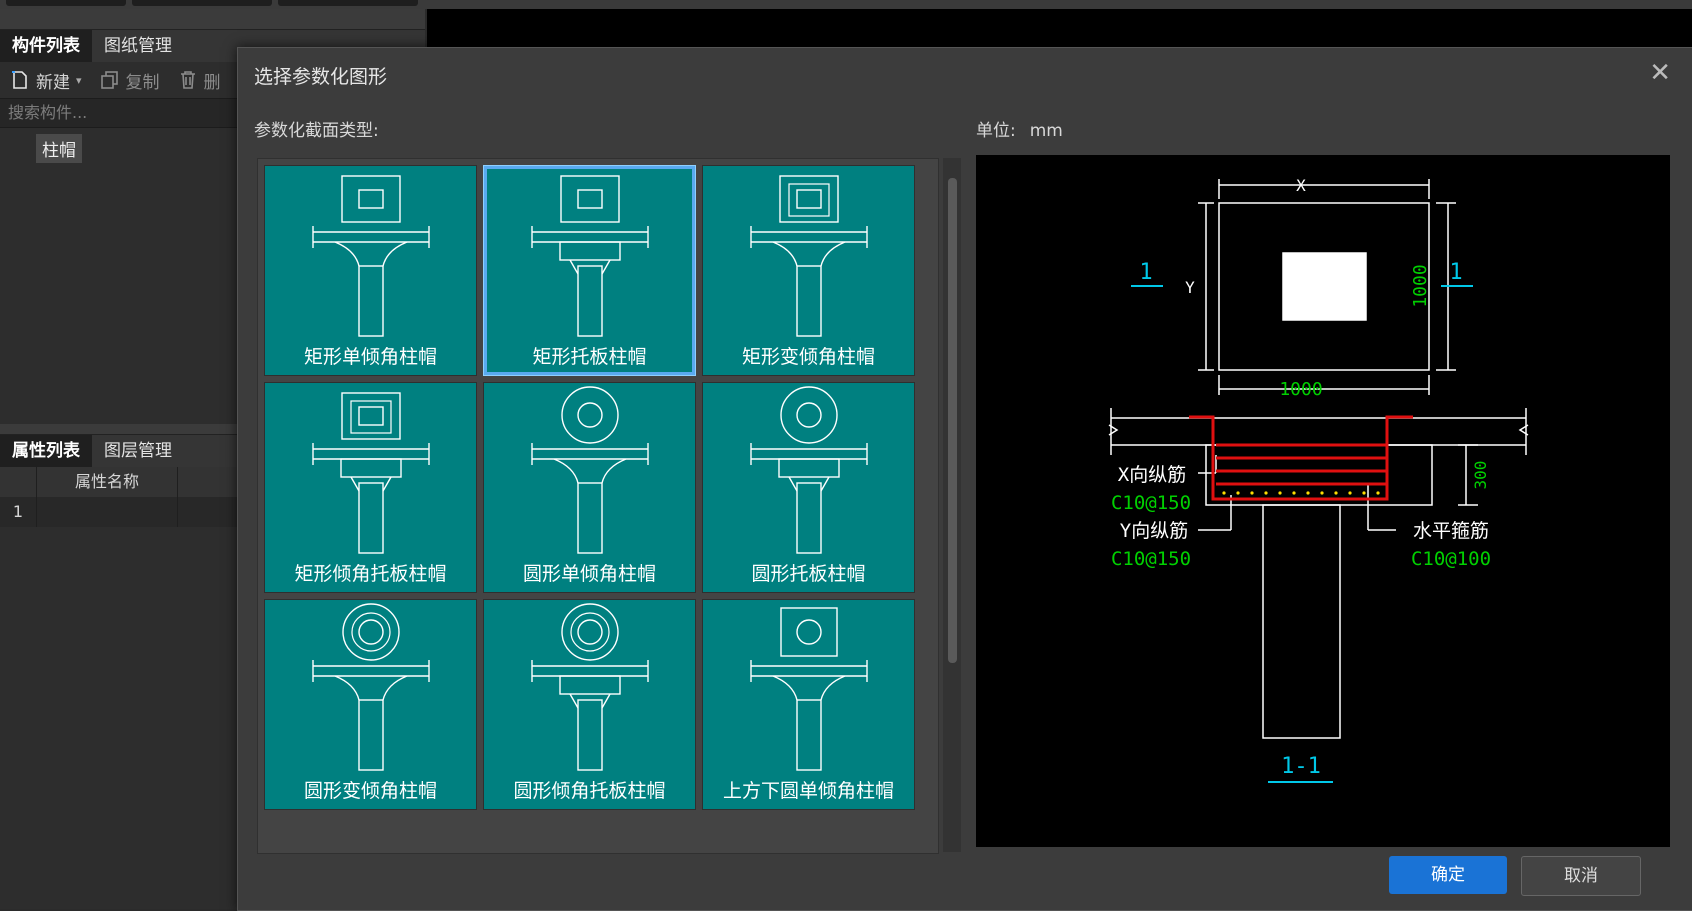 Image resolution: width=1692 pixels, height=911 pixels. Describe the element at coordinates (321, 77) in the screenshot. I see `dialog-title: 选择参数化图形` at that location.